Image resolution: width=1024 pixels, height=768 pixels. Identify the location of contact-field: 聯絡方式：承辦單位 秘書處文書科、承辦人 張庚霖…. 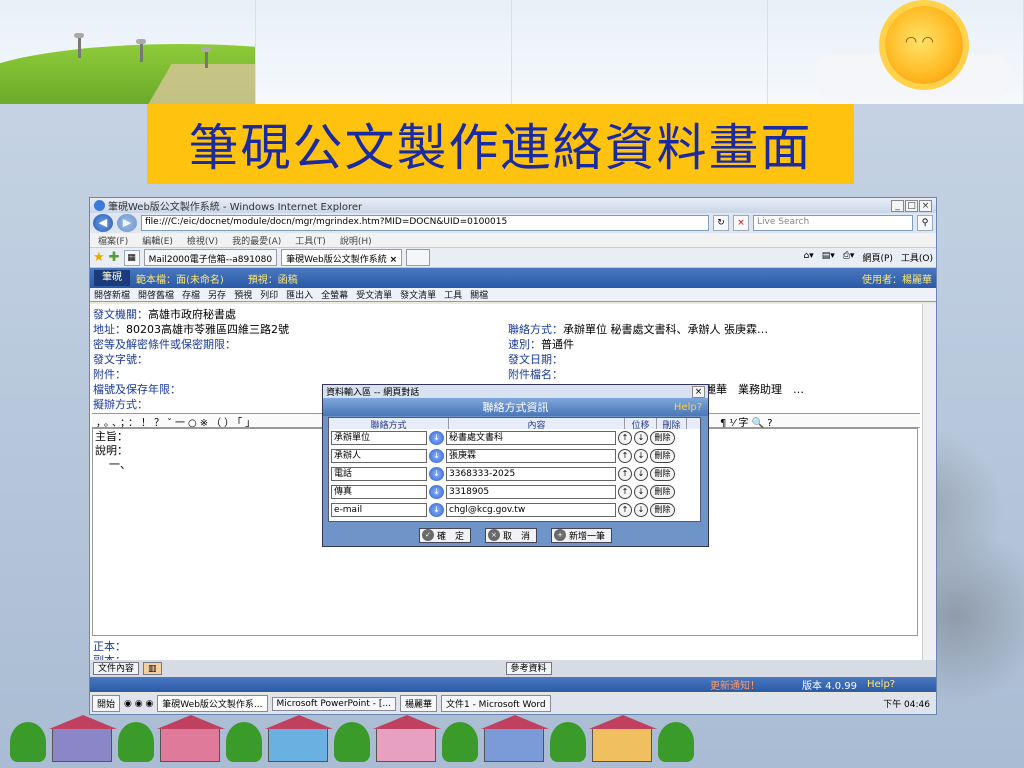
(638, 329).